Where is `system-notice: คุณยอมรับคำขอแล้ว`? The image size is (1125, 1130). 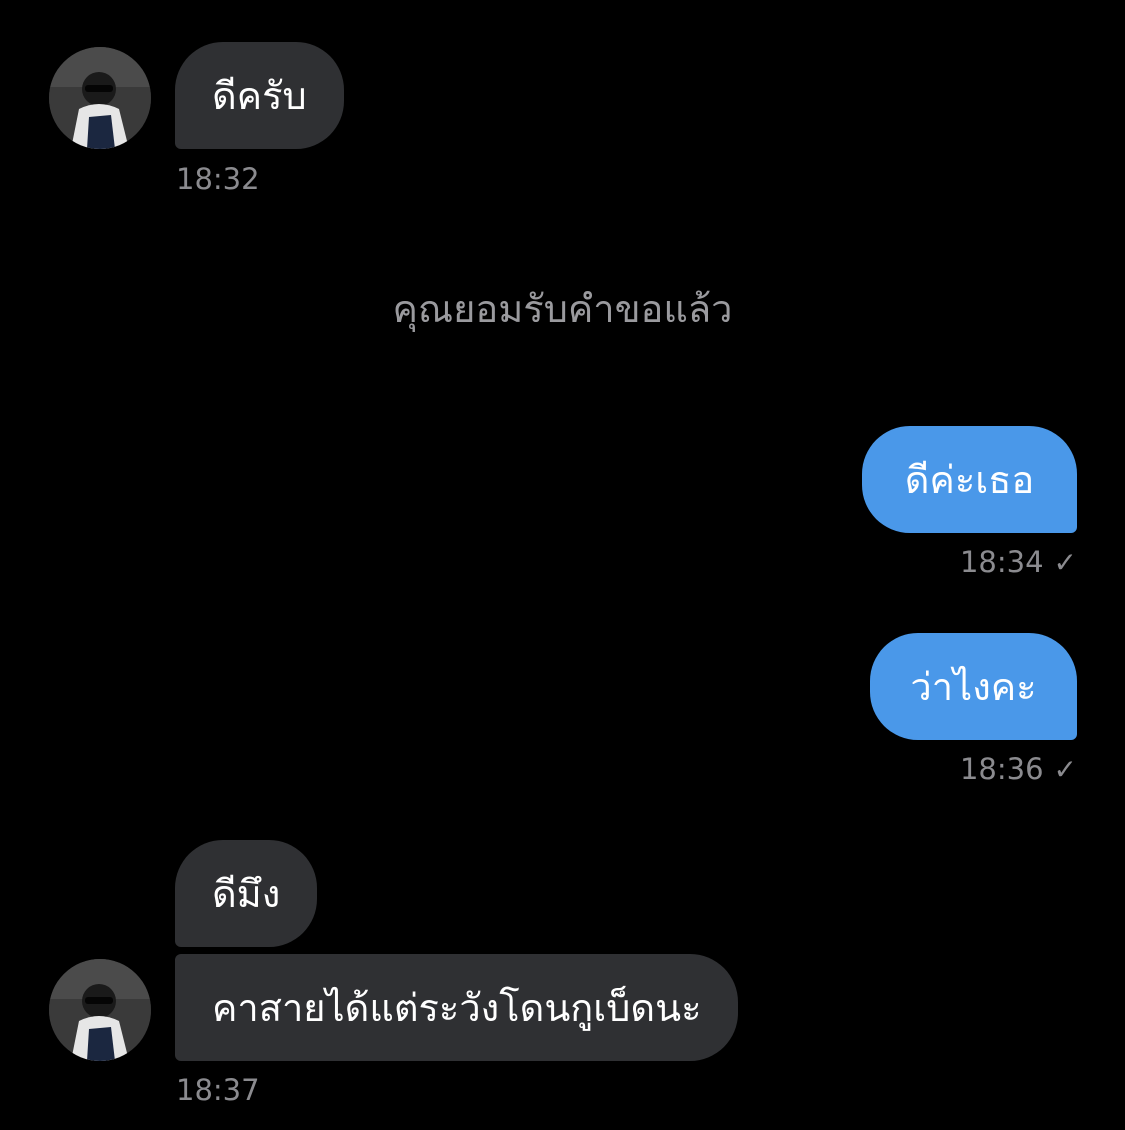
system-notice: คุณยอมรับคำขอแล้ว is located at coordinates (562, 309).